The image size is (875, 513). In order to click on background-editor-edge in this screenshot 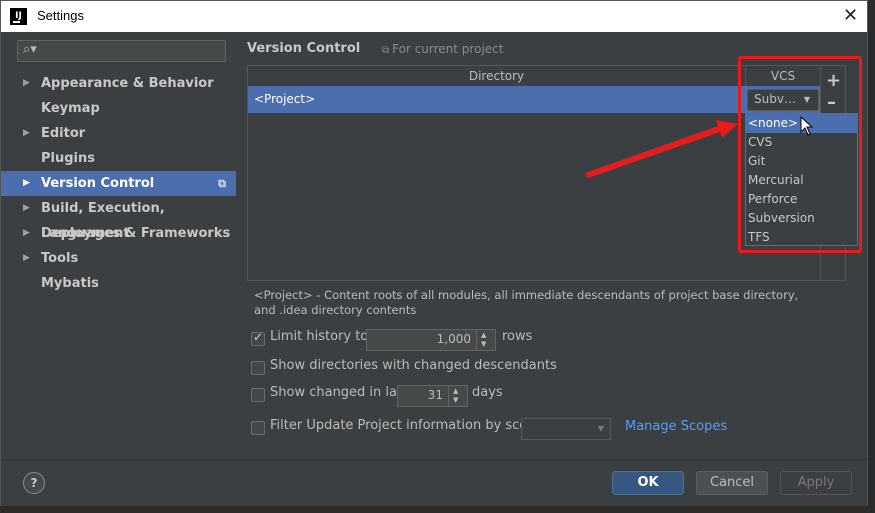, I will do `click(871, 256)`.